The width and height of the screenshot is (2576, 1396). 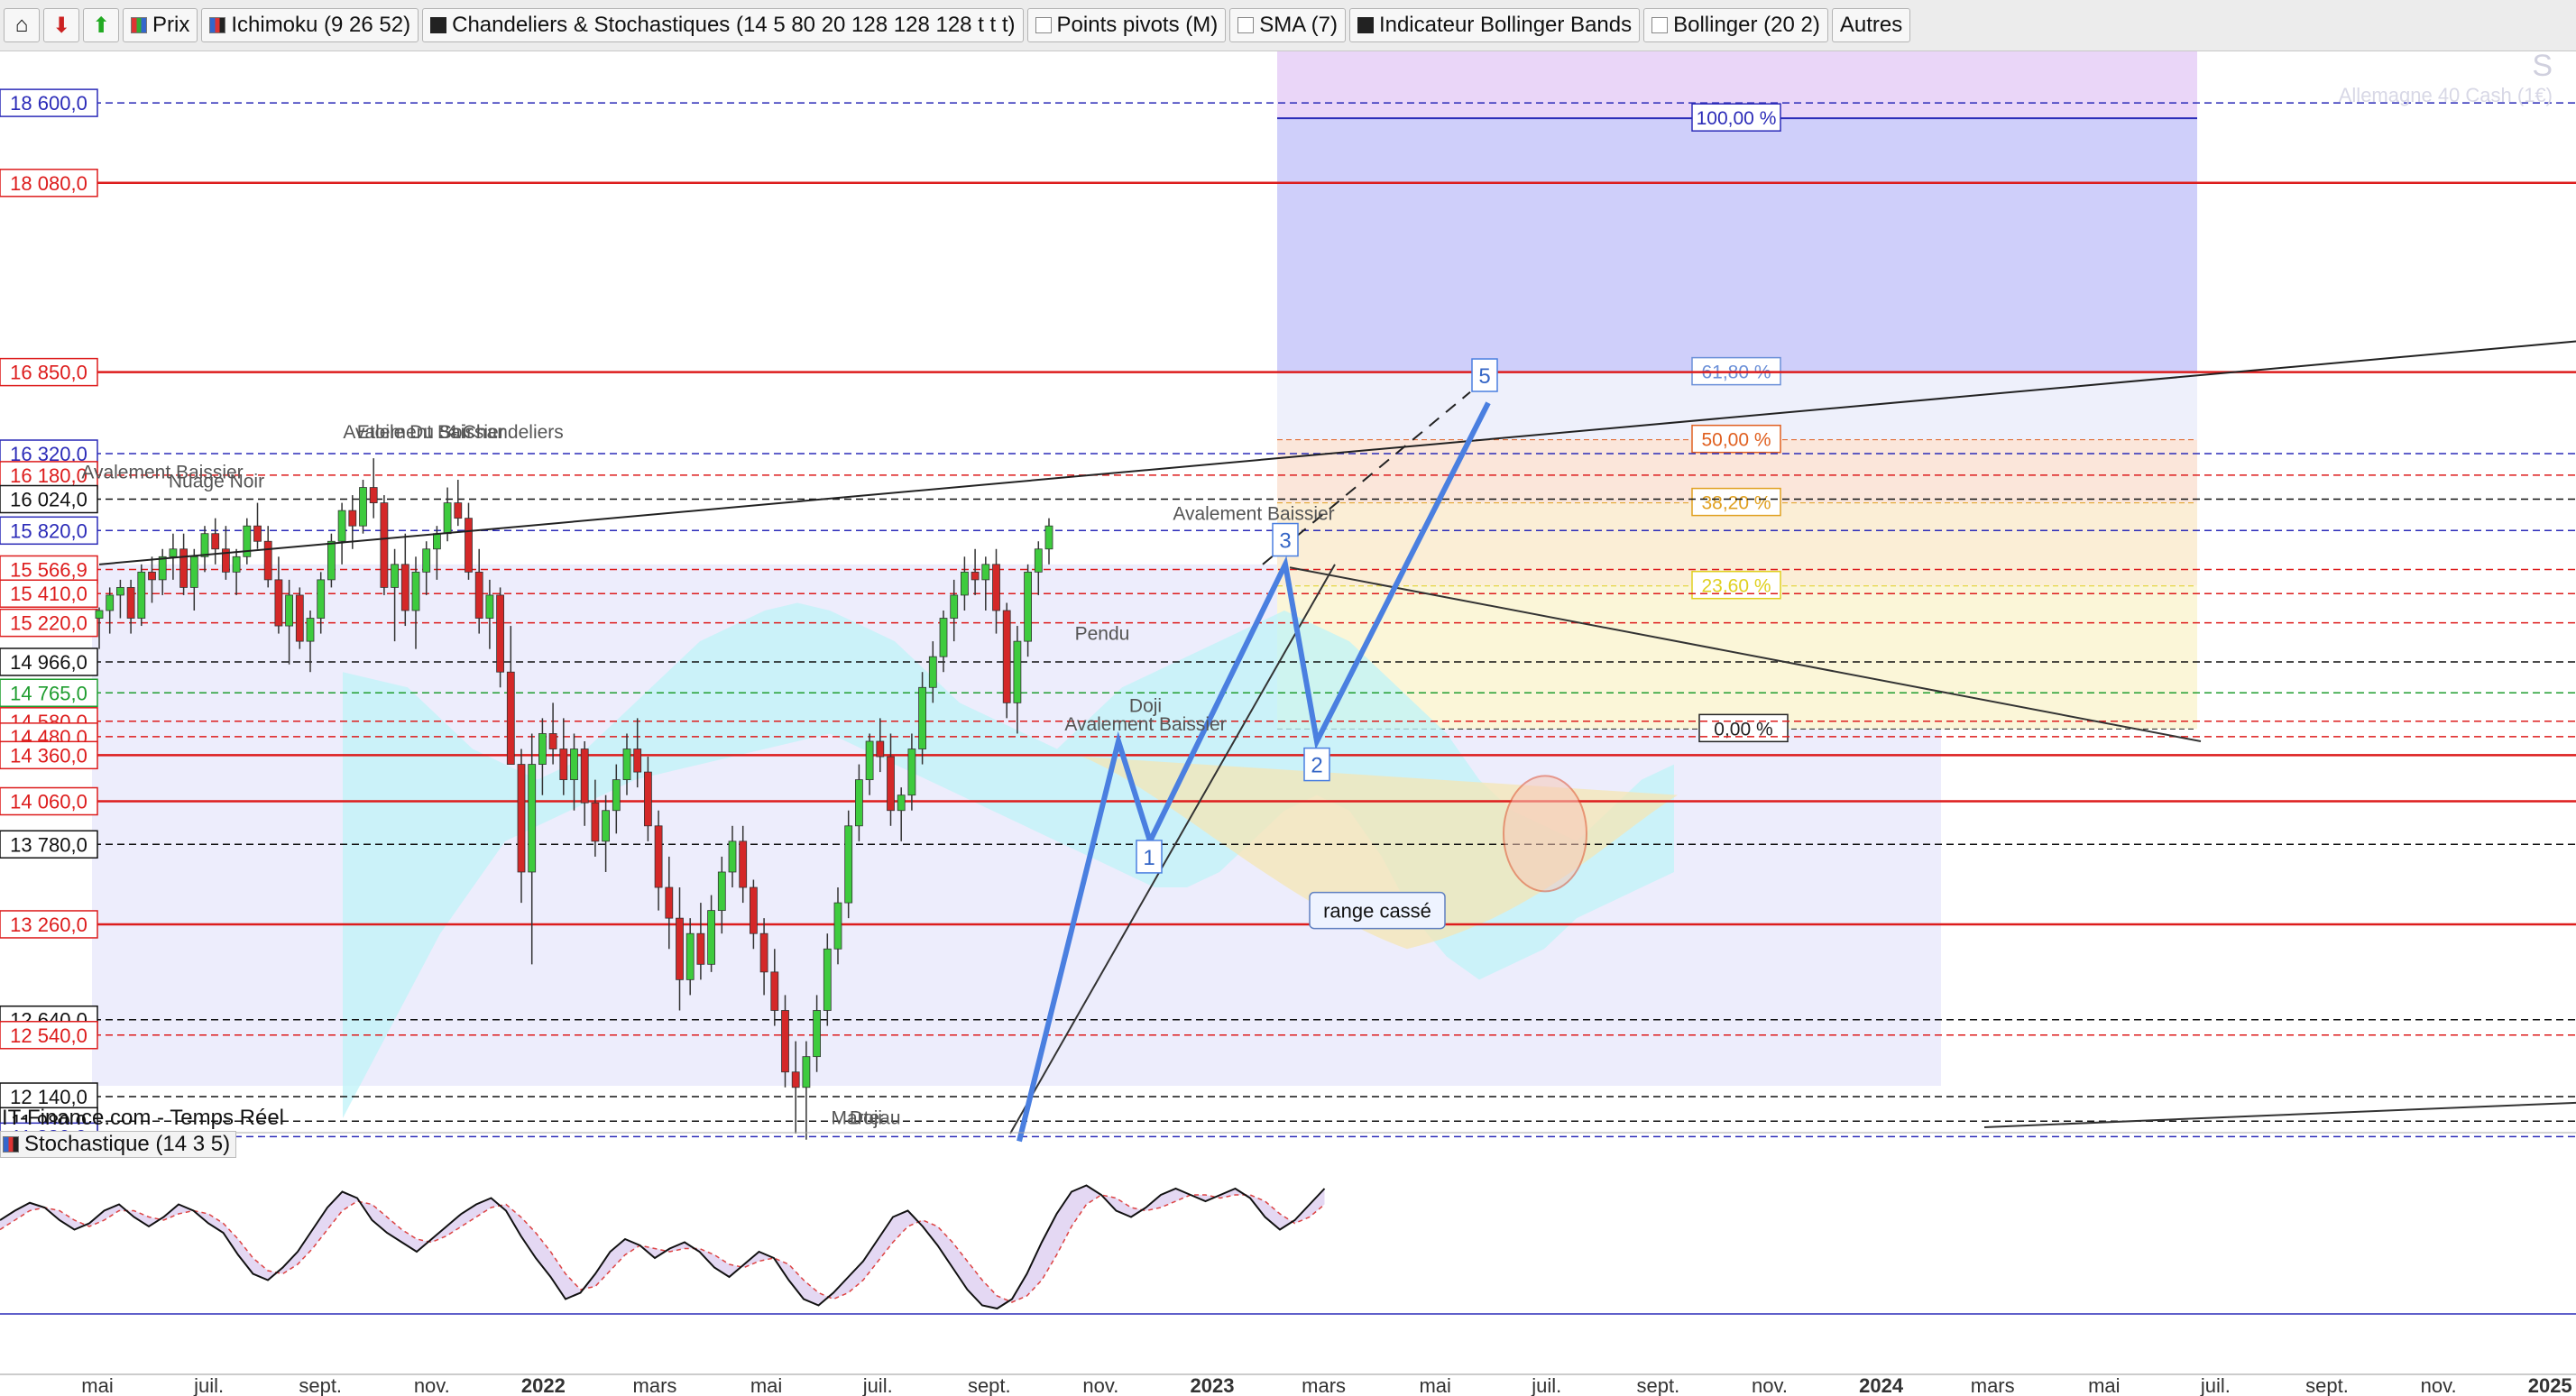 I want to click on level-label-14: 14 360,0, so click(x=48, y=755).